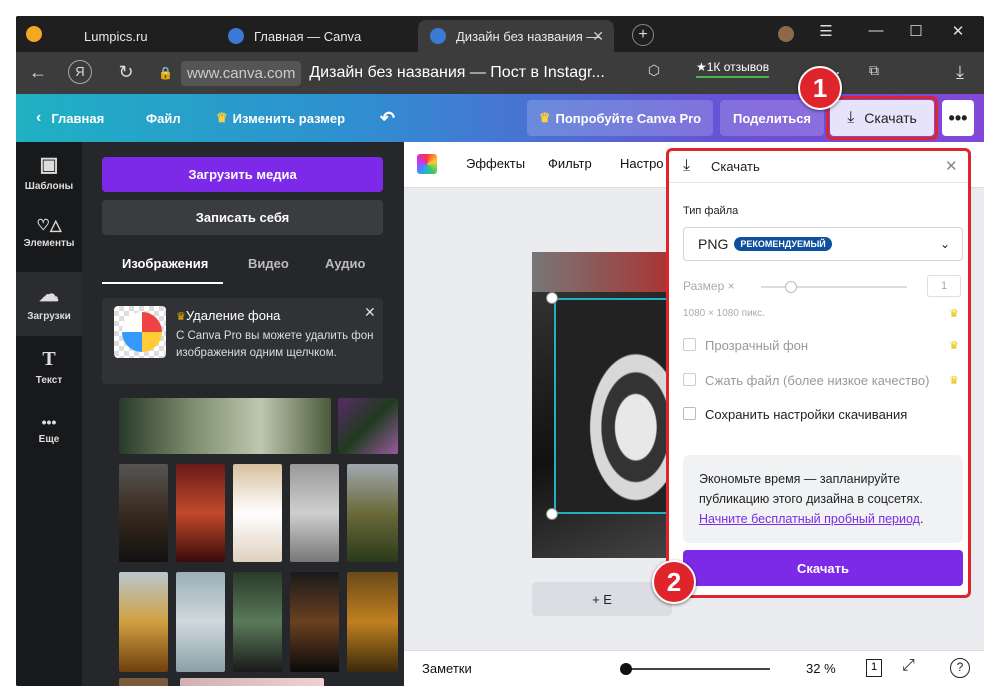  What do you see at coordinates (598, 36) in the screenshot?
I see `close-tab-icon: ✕` at bounding box center [598, 36].